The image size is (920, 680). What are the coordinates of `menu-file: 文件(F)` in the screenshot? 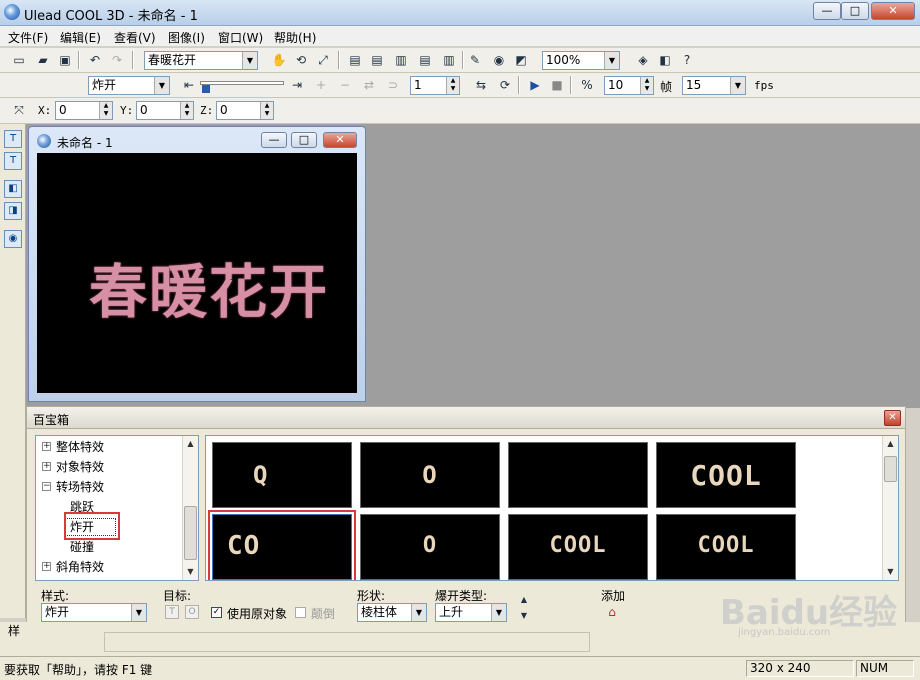 It's located at (28, 37).